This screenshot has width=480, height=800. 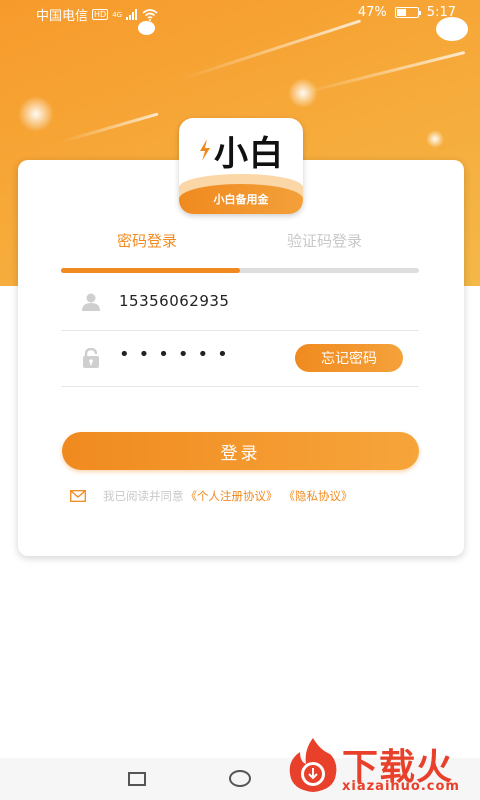 What do you see at coordinates (240, 13) in the screenshot?
I see `status-bar: 中国电信 HD 4G 47% 5:17` at bounding box center [240, 13].